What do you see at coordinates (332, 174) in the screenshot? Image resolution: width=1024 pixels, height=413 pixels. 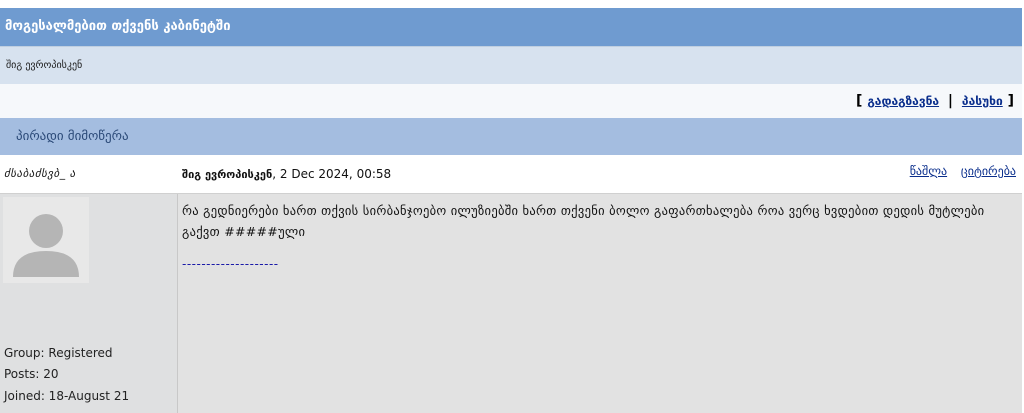 I see `post-date: , 2 Dec 2024, 00:58` at bounding box center [332, 174].